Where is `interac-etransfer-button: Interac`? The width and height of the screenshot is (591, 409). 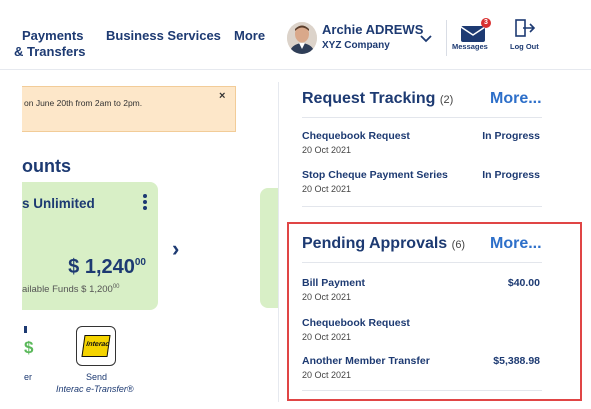 interac-etransfer-button: Interac is located at coordinates (96, 346).